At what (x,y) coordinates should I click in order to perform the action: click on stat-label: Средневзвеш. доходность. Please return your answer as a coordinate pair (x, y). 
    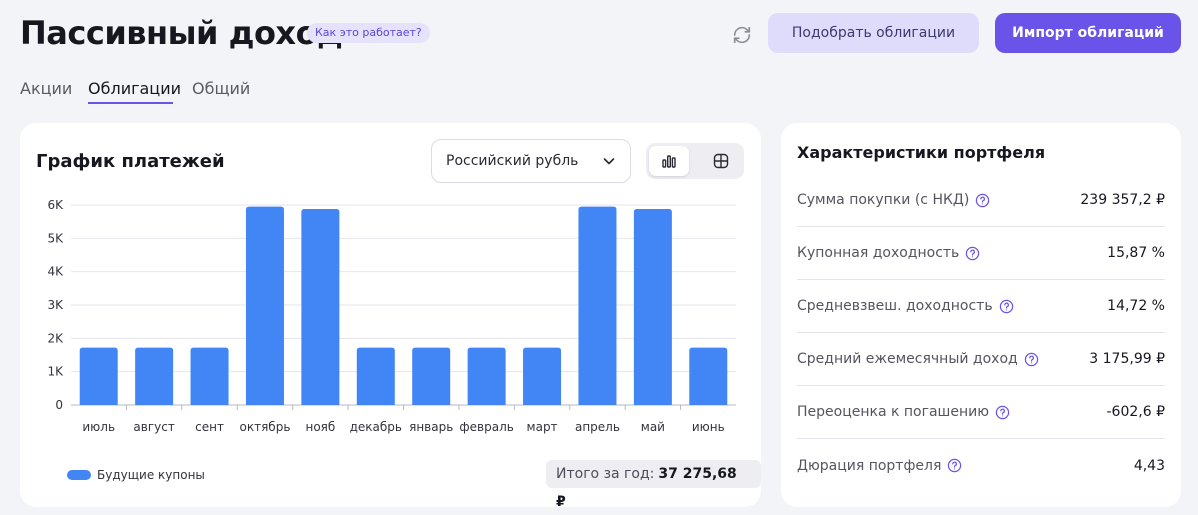
    Looking at the image, I should click on (905, 306).